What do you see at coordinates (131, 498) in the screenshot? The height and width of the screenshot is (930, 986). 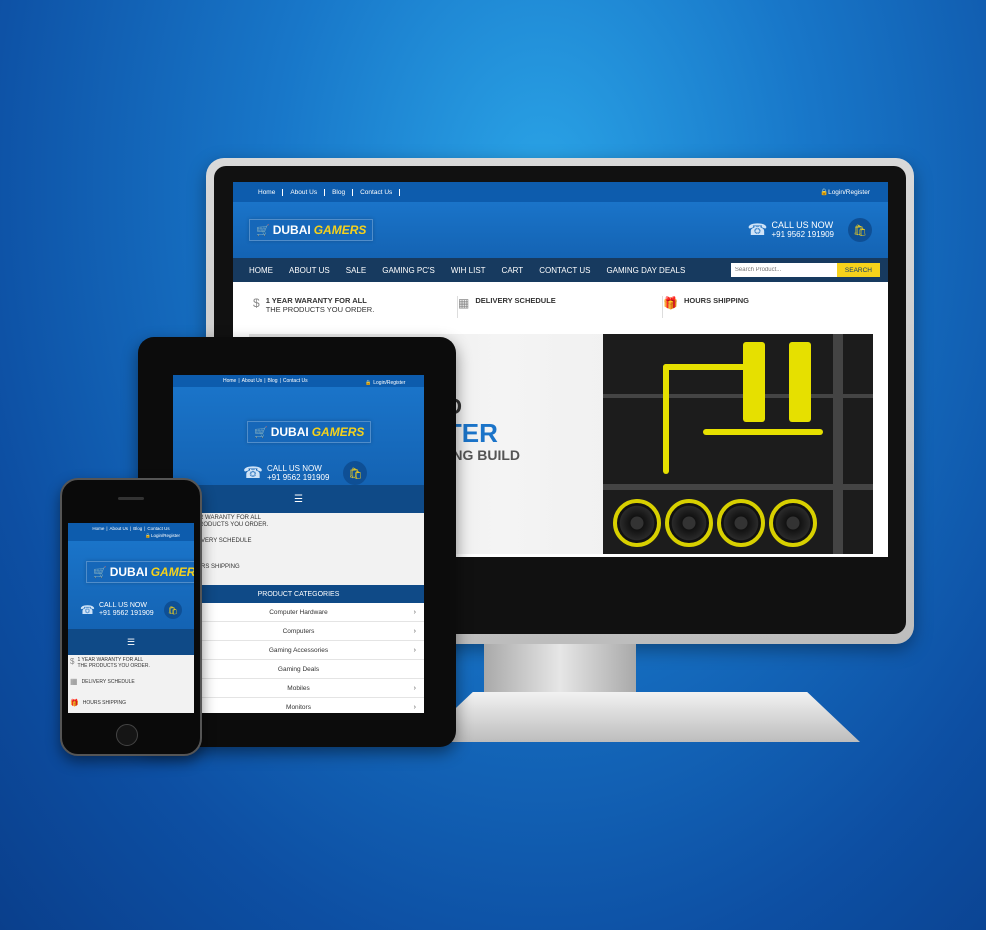 I see `phone-speaker` at bounding box center [131, 498].